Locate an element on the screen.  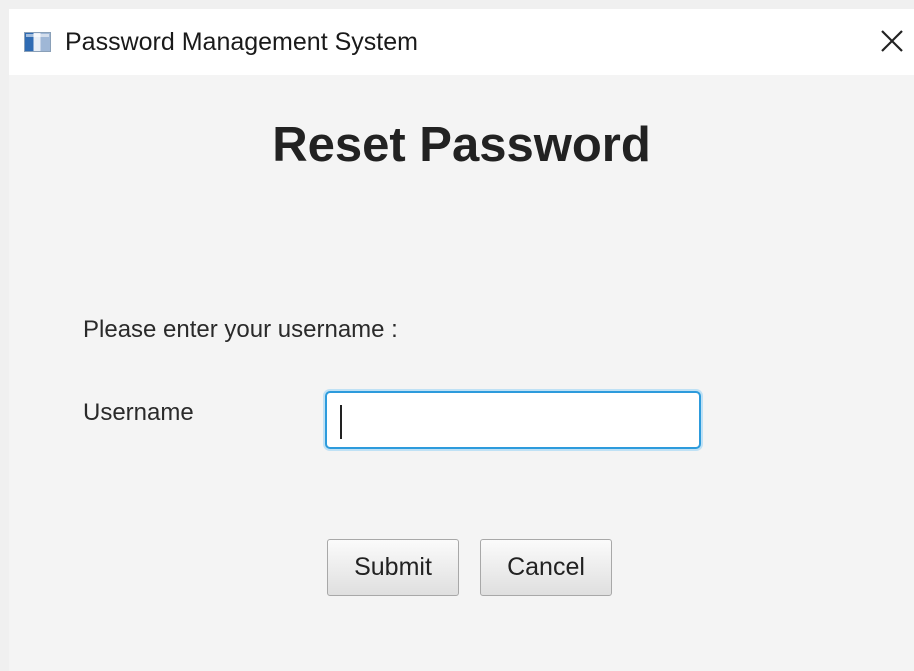
text-caret is located at coordinates (341, 422).